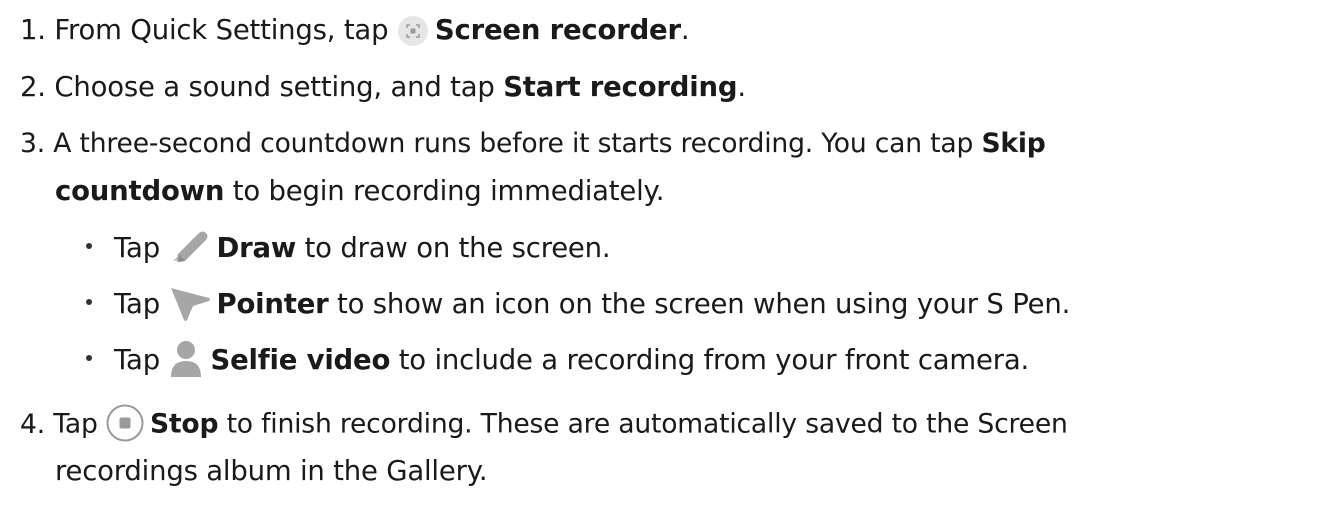 The height and width of the screenshot is (523, 1338). I want to click on bold-term: Start recording, so click(620, 87).